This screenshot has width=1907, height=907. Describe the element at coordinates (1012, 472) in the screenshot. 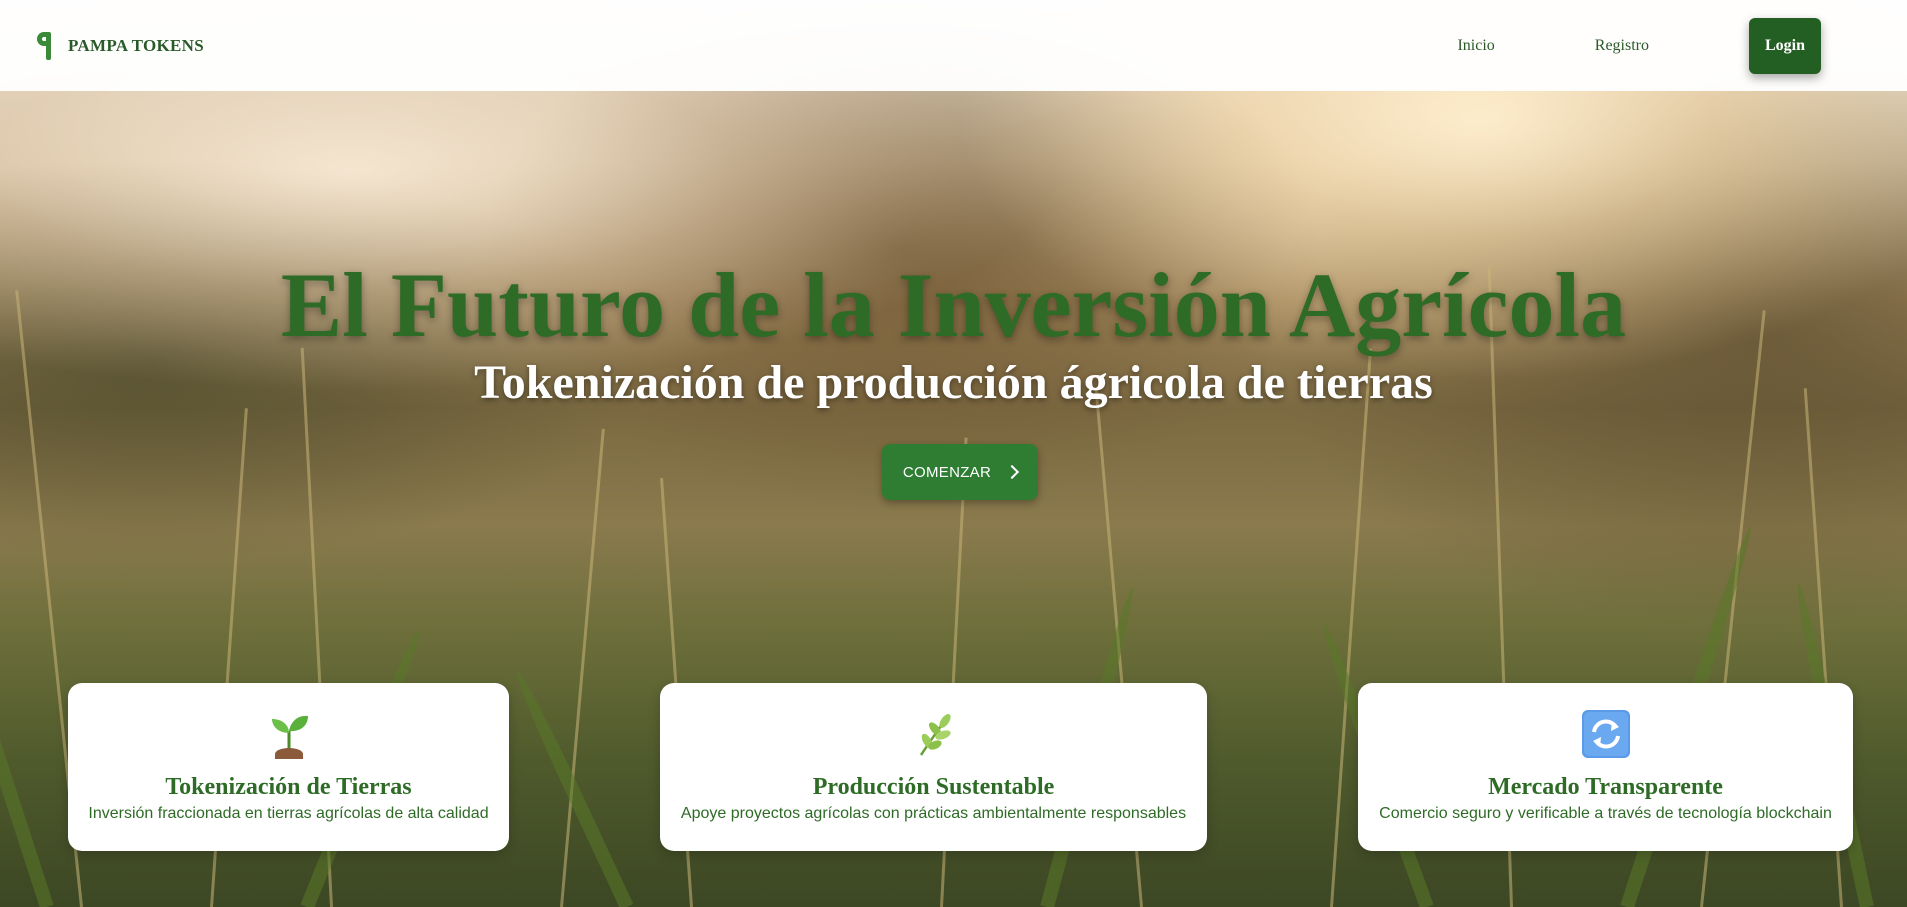

I see `chevron-right-icon` at that location.